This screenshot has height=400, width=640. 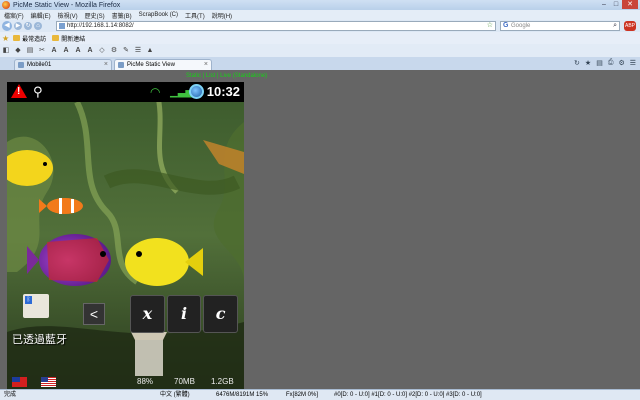 I want to click on tab-picme-static-view: PicMe Static View ×, so click(x=163, y=64).